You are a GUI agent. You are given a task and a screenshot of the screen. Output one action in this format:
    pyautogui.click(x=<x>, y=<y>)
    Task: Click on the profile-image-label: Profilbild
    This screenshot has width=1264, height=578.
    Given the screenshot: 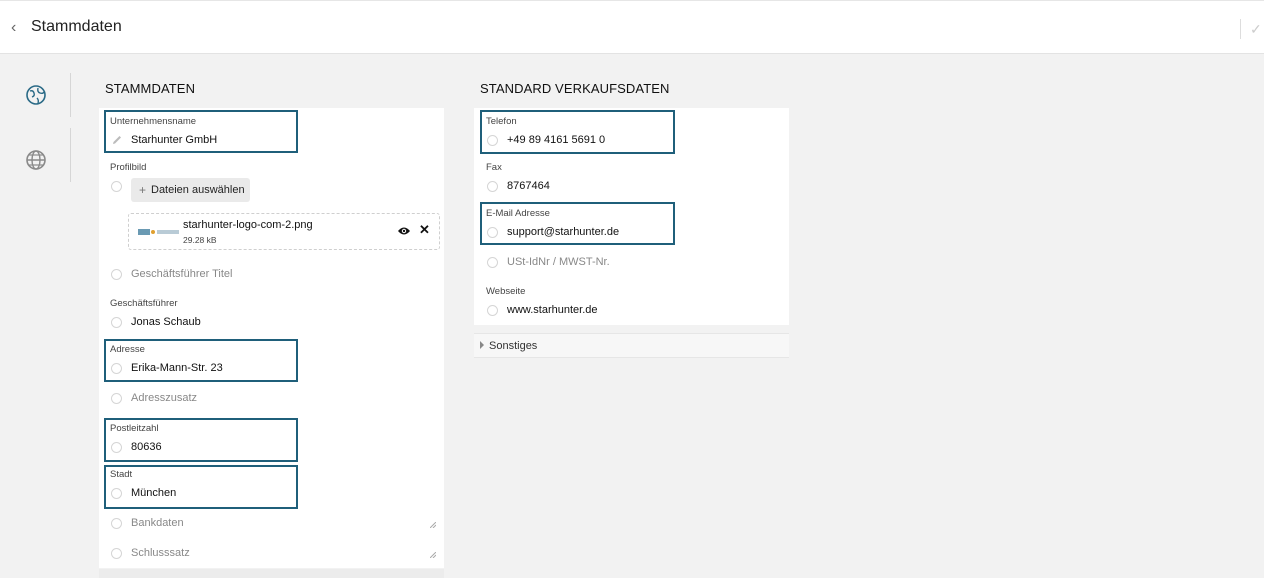 What is the action you would take?
    pyautogui.click(x=128, y=167)
    